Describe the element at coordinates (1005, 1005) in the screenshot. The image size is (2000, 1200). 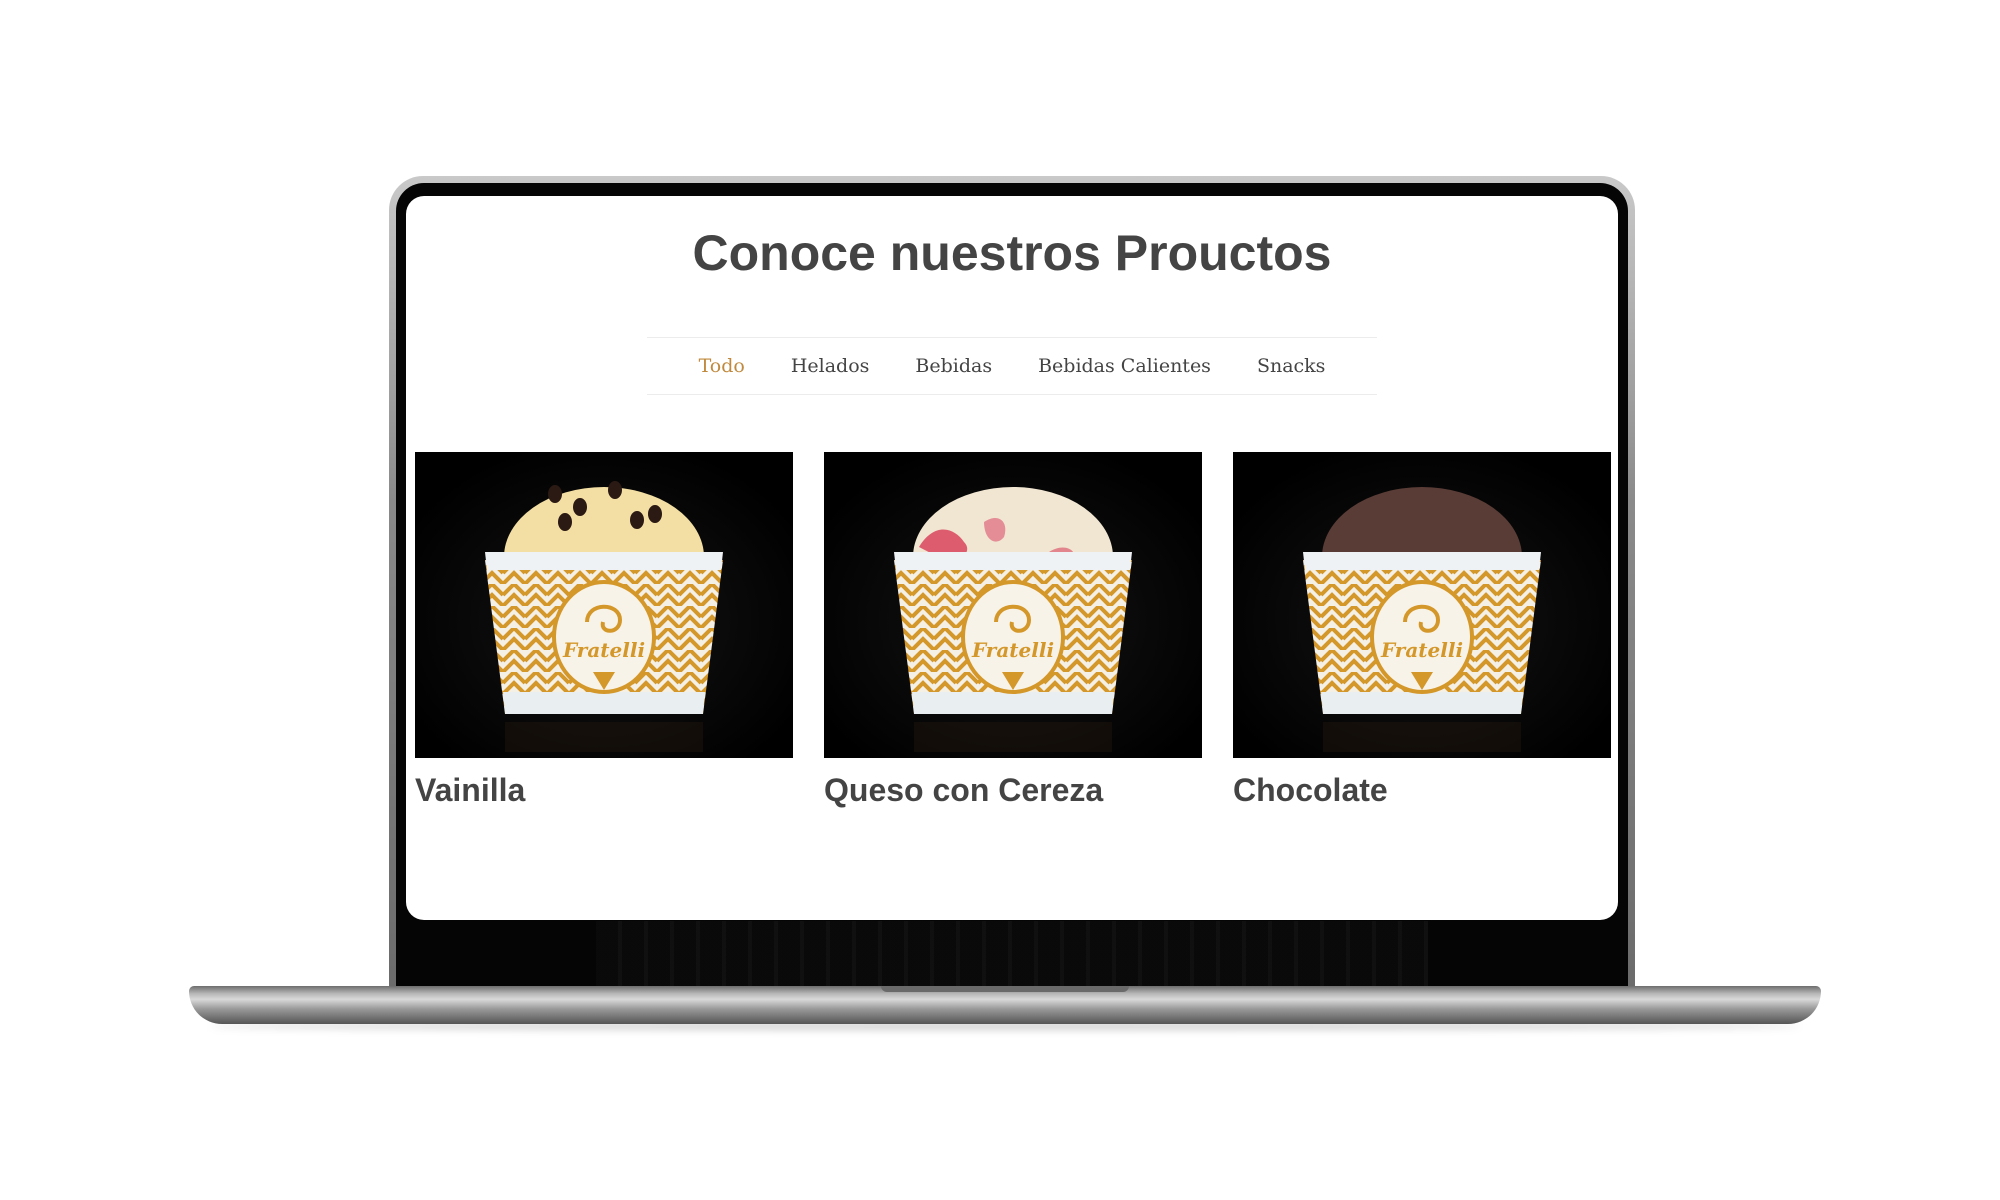
I see `laptop-base` at that location.